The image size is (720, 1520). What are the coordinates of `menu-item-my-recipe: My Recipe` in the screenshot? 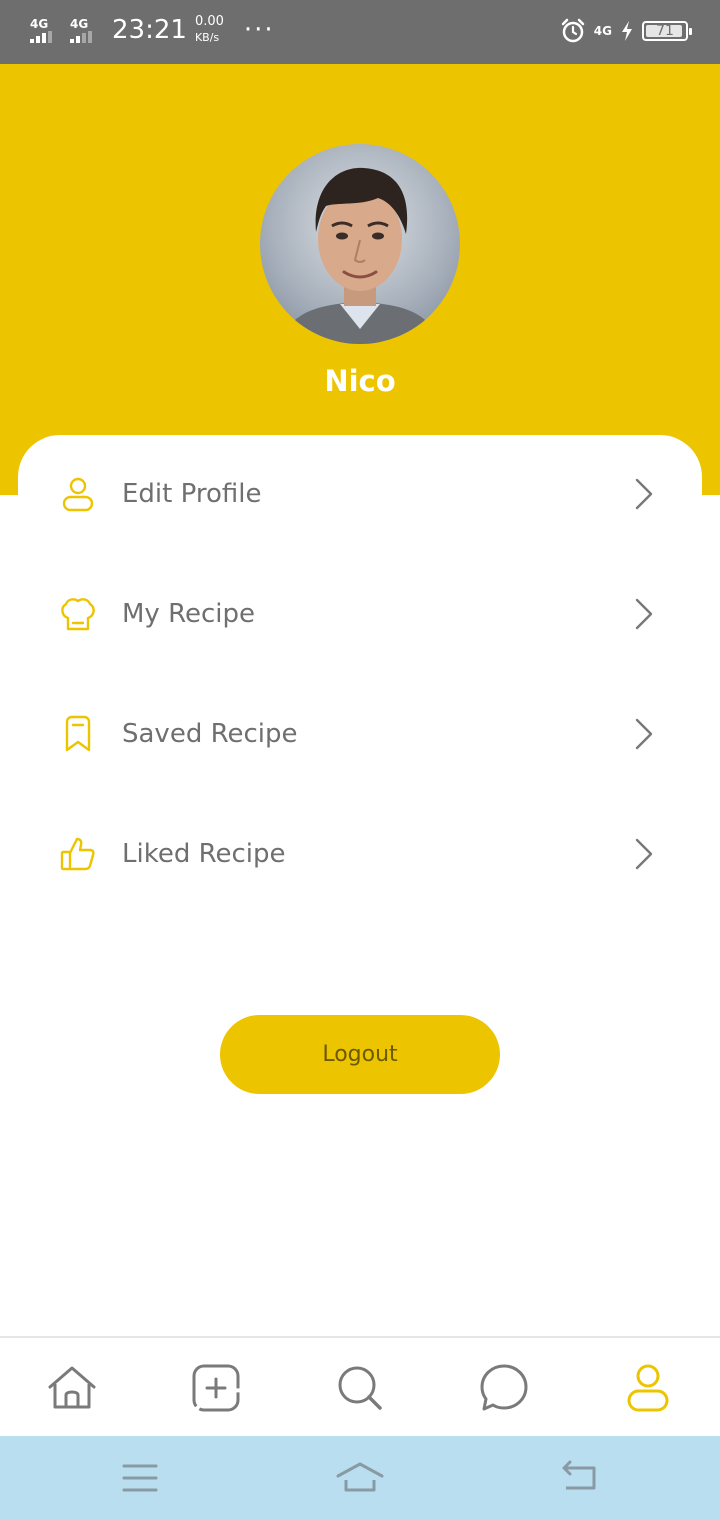 It's located at (360, 614).